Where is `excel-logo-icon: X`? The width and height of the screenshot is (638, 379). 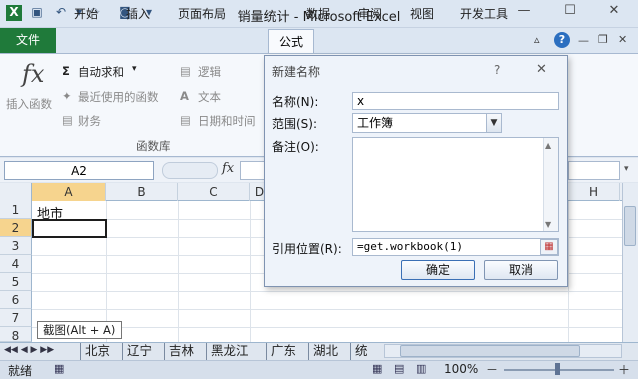 excel-logo-icon: X is located at coordinates (14, 13).